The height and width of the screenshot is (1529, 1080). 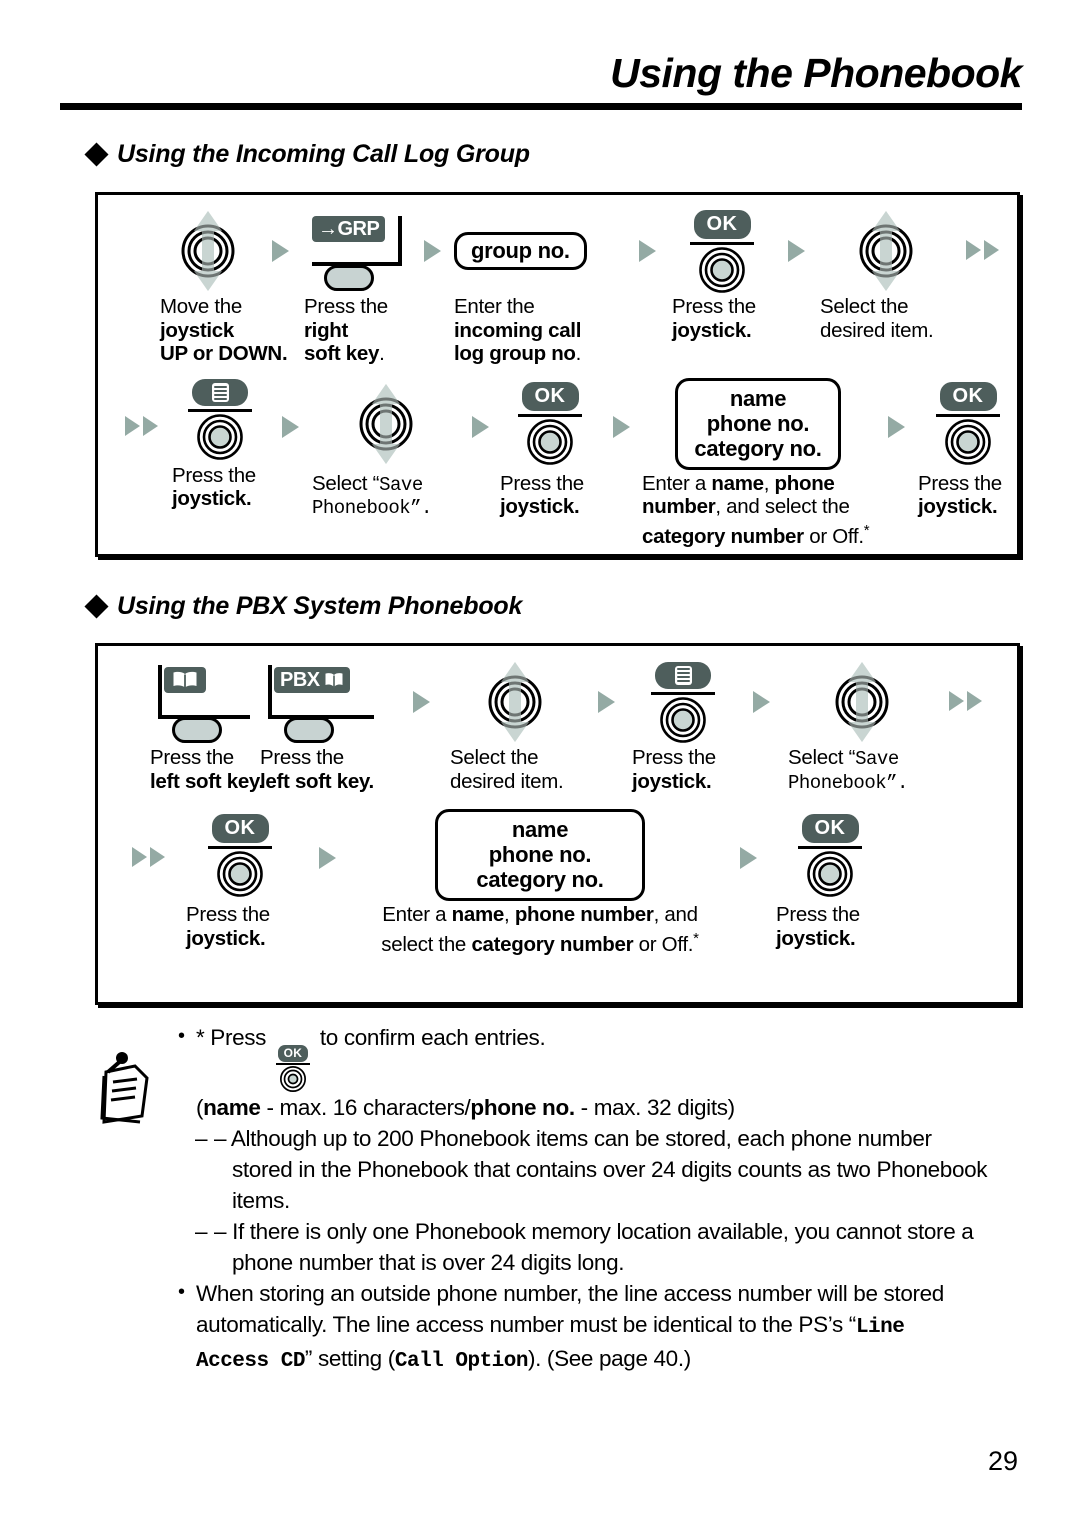 I want to click on menu-joystick-press-icon, so click(x=220, y=419).